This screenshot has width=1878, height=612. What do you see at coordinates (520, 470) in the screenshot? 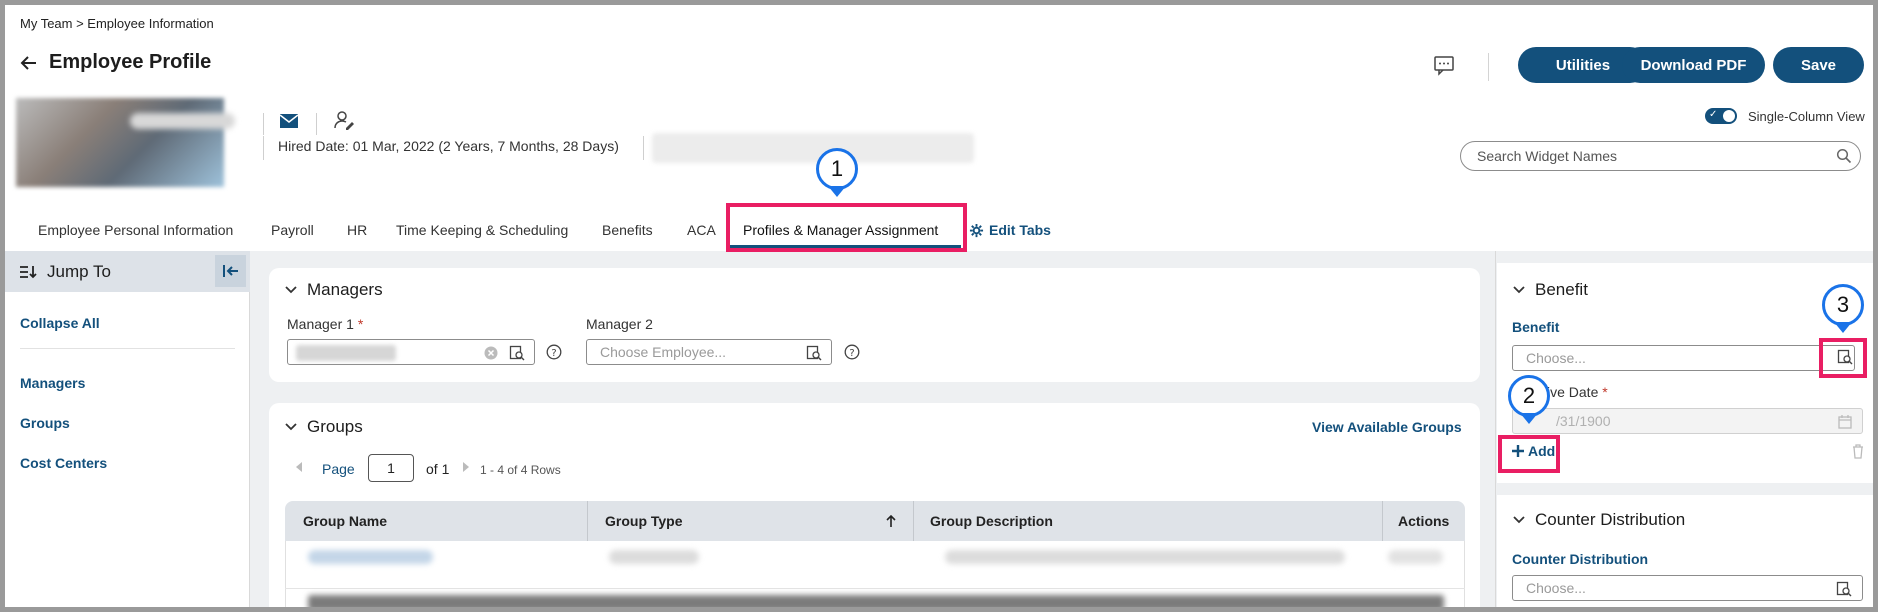
I see `row-count: 1 - 4 of 4 Rows` at bounding box center [520, 470].